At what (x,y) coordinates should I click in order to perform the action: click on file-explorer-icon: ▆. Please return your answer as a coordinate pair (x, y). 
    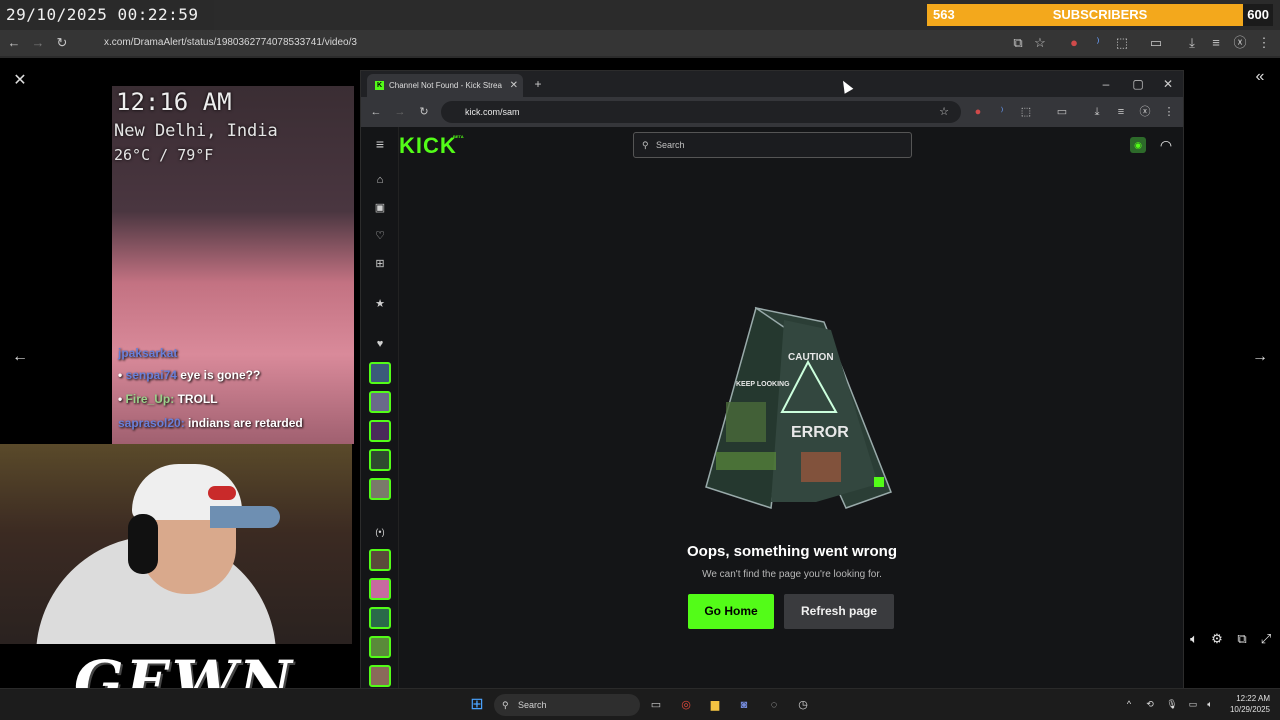
    Looking at the image, I should click on (715, 705).